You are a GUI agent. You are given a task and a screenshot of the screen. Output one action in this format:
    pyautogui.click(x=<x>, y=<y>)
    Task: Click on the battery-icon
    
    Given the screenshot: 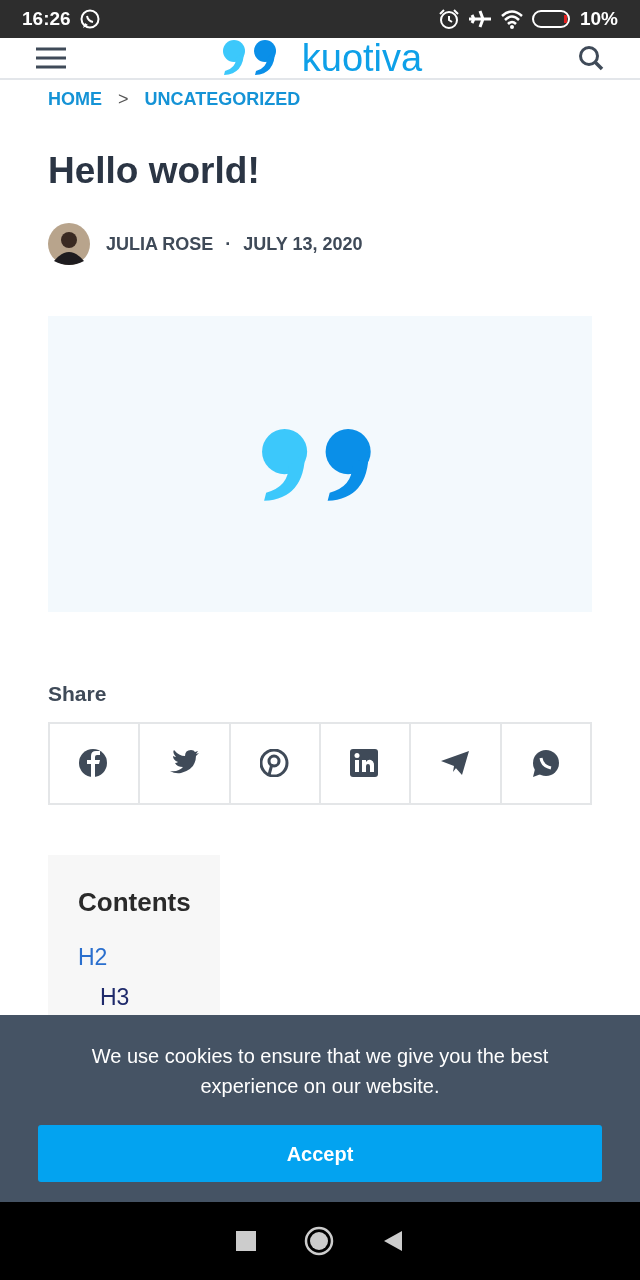 What is the action you would take?
    pyautogui.click(x=551, y=19)
    